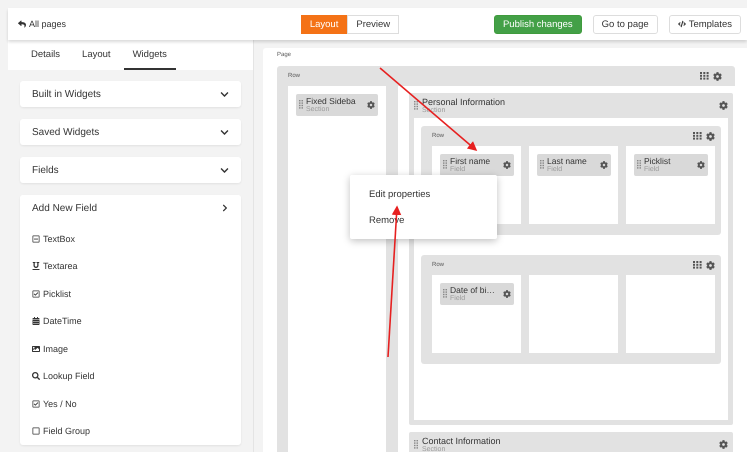 The image size is (747, 452). I want to click on sidebar-tab: Widgets, so click(150, 59).